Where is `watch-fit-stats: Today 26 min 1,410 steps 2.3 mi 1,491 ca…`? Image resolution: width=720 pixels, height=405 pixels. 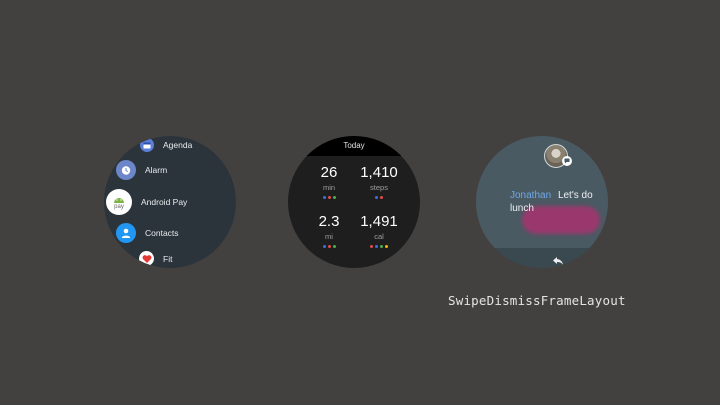 watch-fit-stats: Today 26 min 1,410 steps 2.3 mi 1,491 ca… is located at coordinates (354, 202).